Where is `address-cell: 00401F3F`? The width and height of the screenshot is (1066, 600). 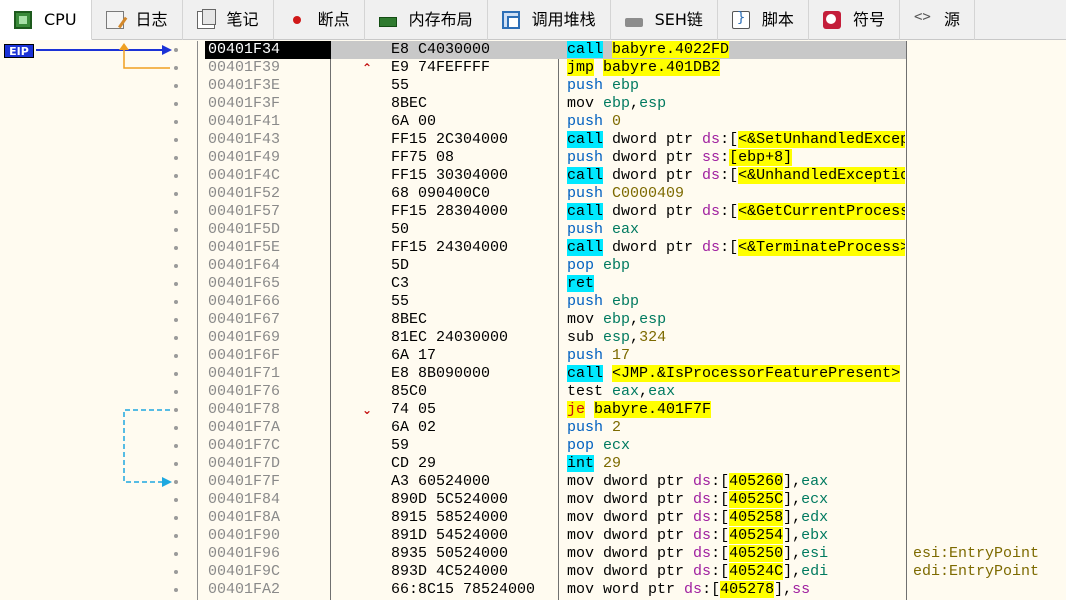
address-cell: 00401F3F is located at coordinates (268, 104).